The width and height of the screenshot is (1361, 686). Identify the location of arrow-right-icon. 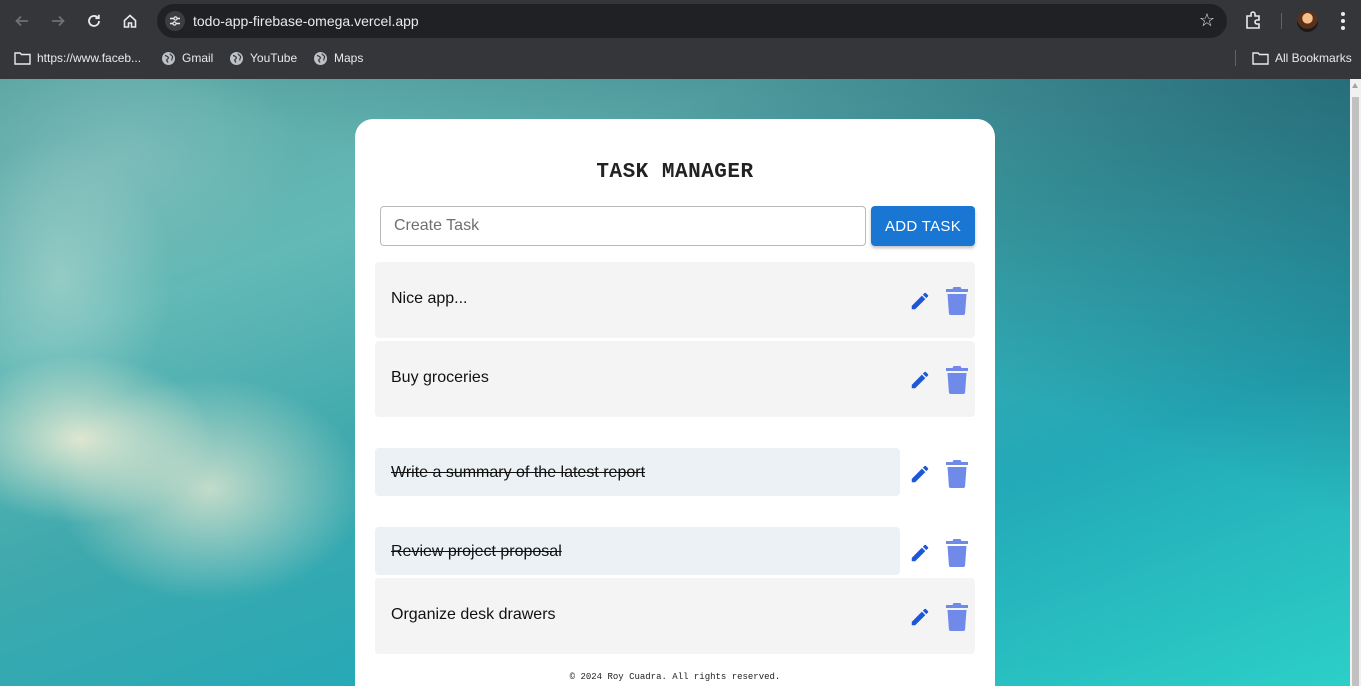
(58, 21).